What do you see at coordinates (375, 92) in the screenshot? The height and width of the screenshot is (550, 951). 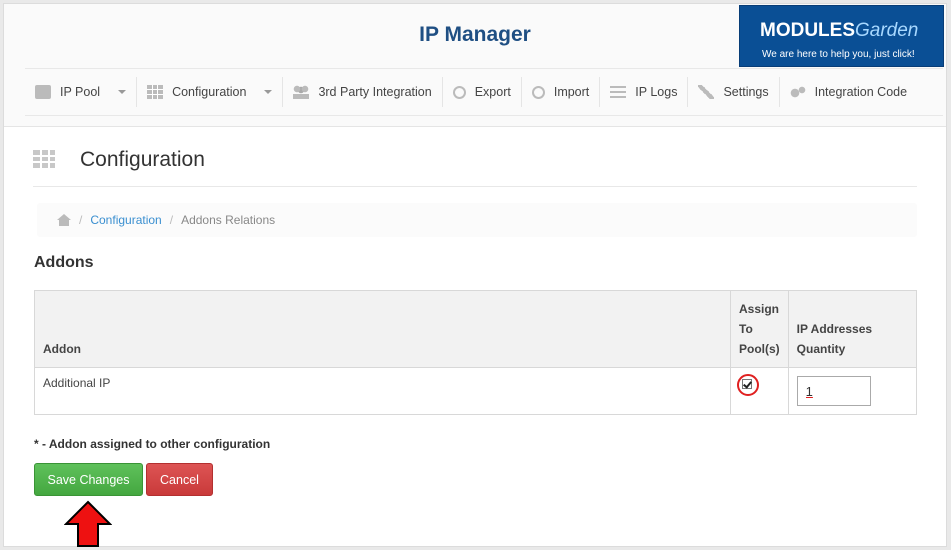 I see `nav-label: 3rd Party Integration` at bounding box center [375, 92].